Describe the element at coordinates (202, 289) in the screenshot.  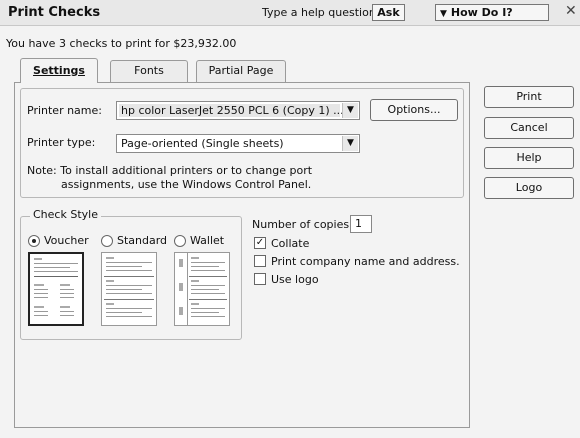
I see `wallet-preview-image` at that location.